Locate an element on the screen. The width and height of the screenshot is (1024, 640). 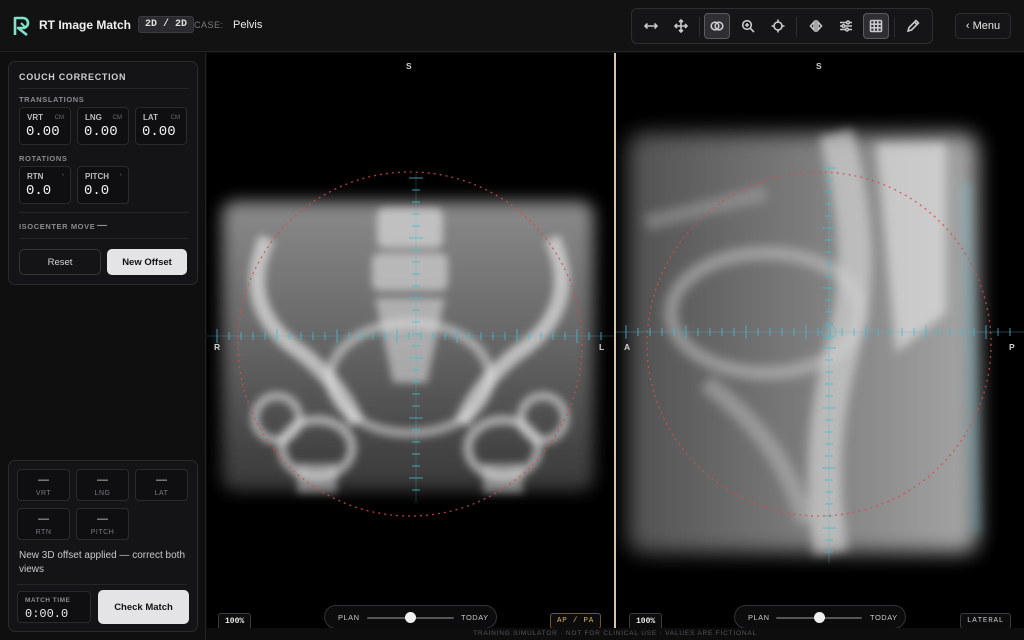
pitch-field: PITCH ° 0.0 is located at coordinates (103, 185).